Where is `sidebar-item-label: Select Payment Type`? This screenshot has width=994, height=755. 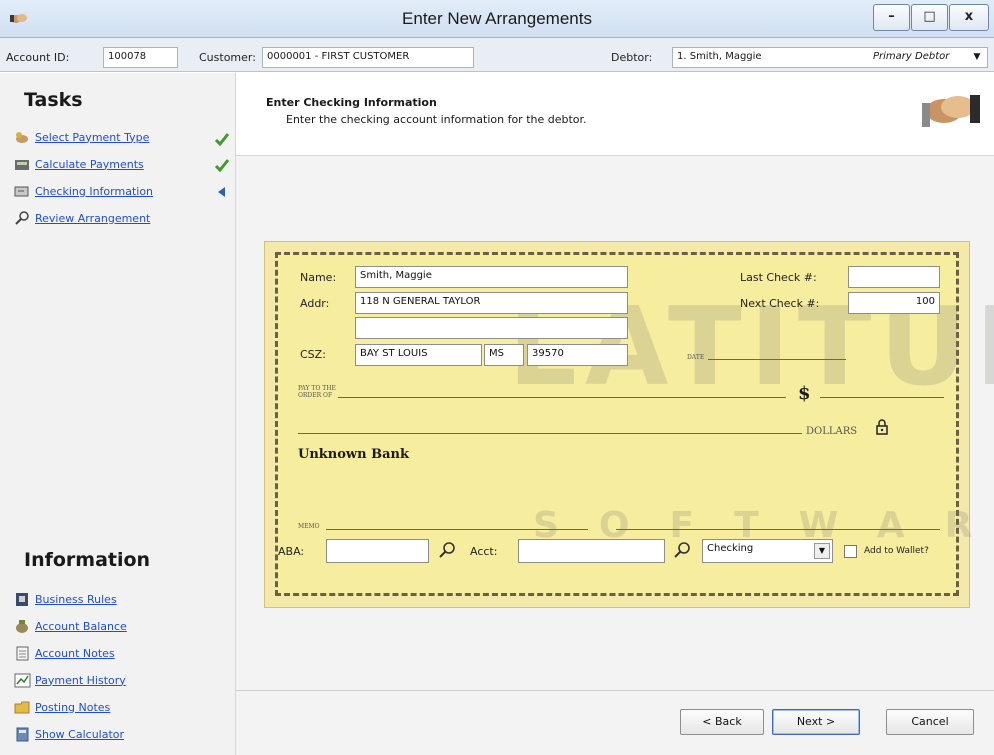 sidebar-item-label: Select Payment Type is located at coordinates (92, 137).